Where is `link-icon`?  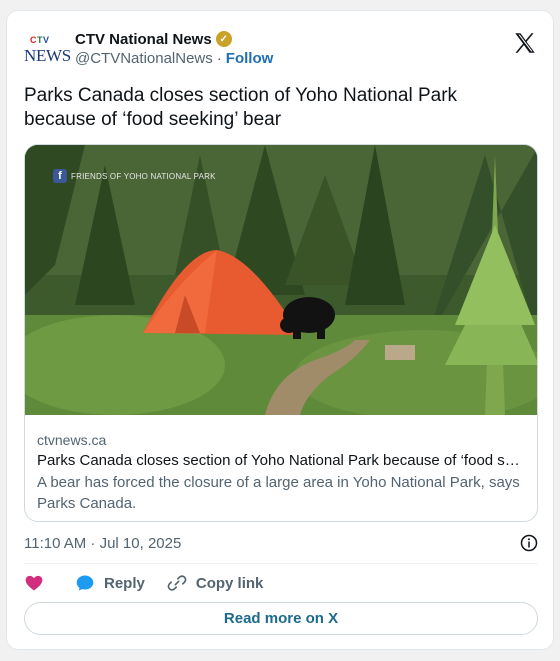 link-icon is located at coordinates (177, 583).